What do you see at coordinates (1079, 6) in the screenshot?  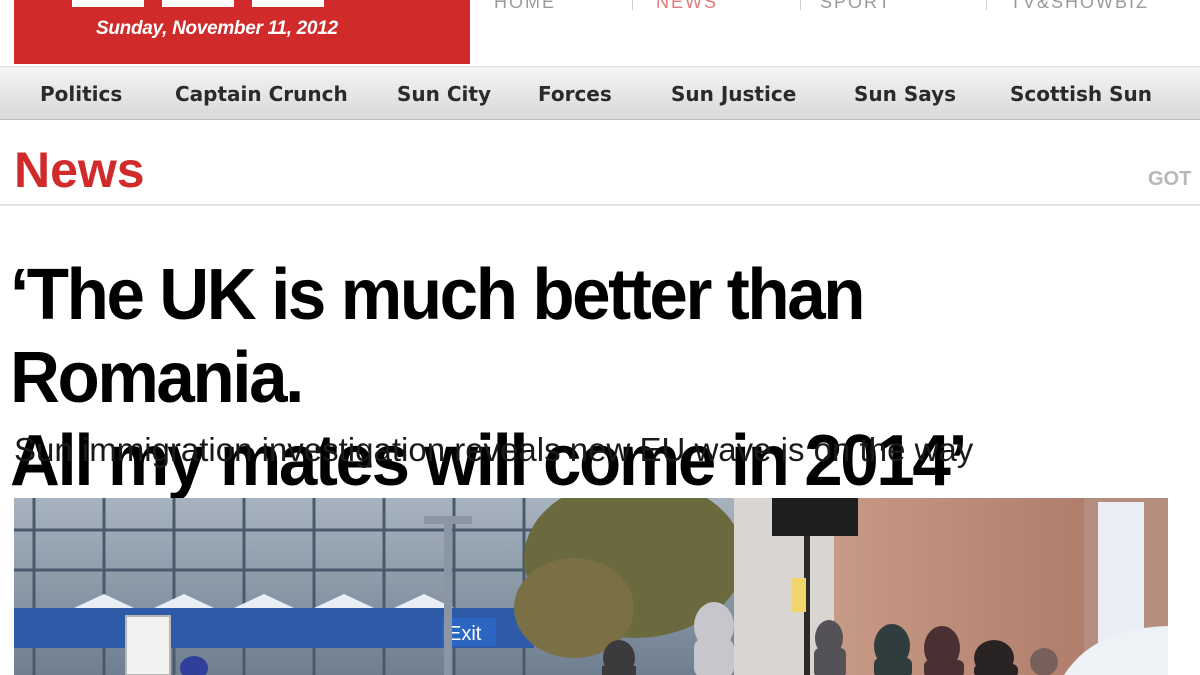 I see `top-nav-showbiz: TV&SHOWBIZ` at bounding box center [1079, 6].